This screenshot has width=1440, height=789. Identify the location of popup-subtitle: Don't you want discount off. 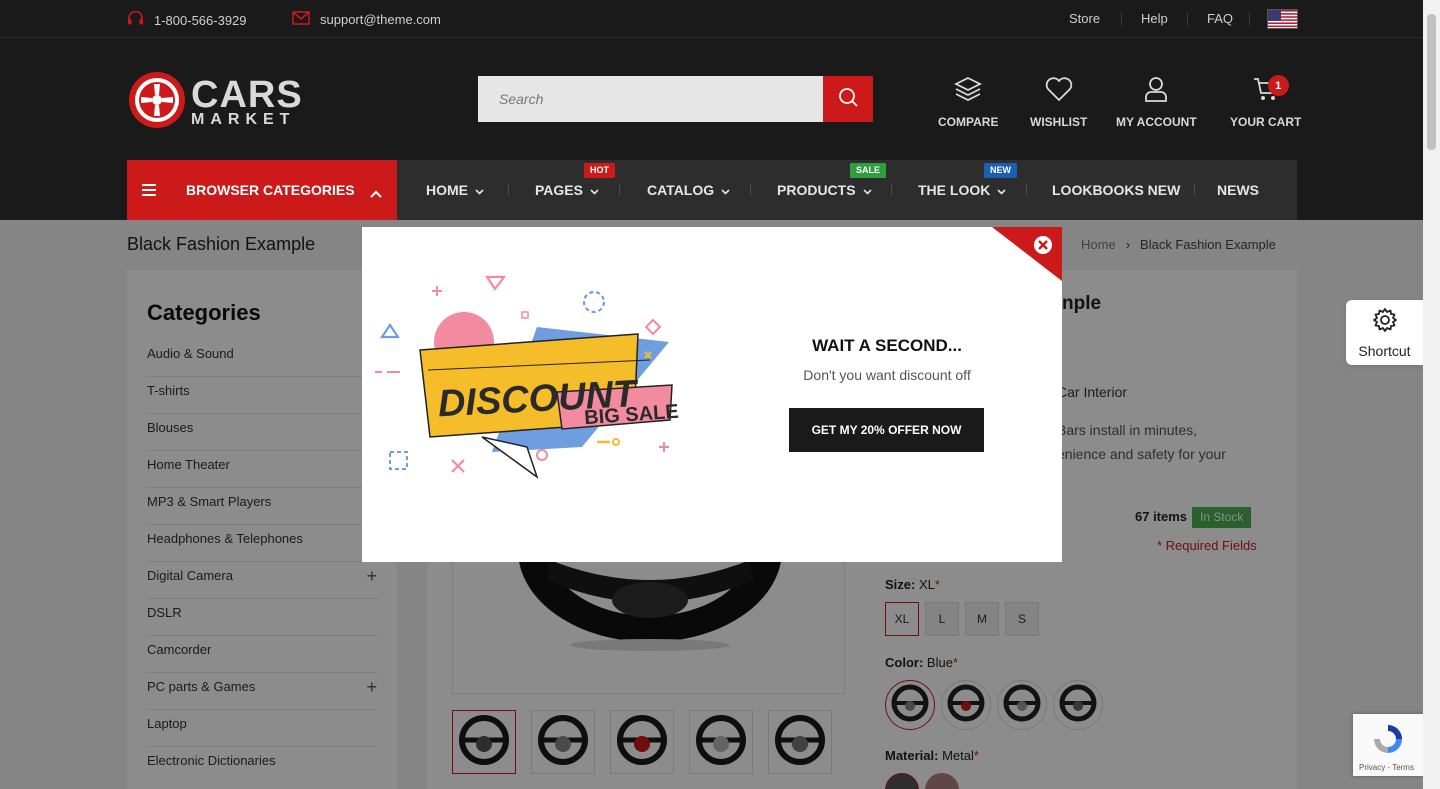
(887, 375).